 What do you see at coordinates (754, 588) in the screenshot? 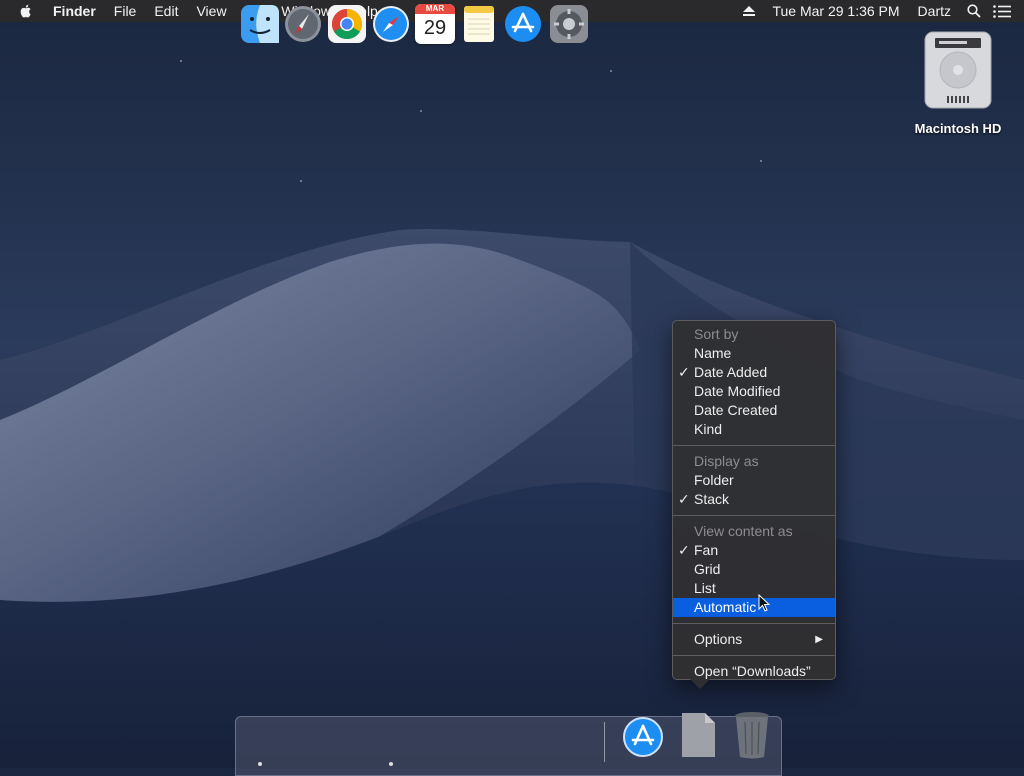
I see `menu-item-view-list: List` at bounding box center [754, 588].